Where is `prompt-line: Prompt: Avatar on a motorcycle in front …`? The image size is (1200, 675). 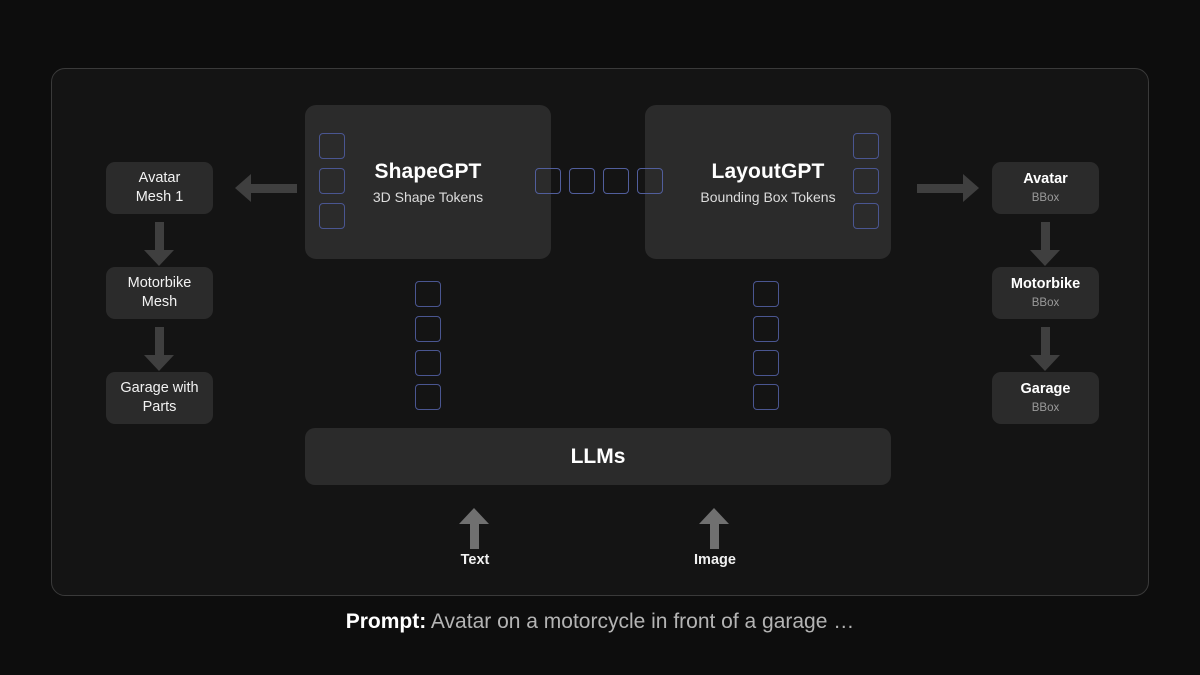
prompt-line: Prompt: Avatar on a motorcycle in front … is located at coordinates (600, 622).